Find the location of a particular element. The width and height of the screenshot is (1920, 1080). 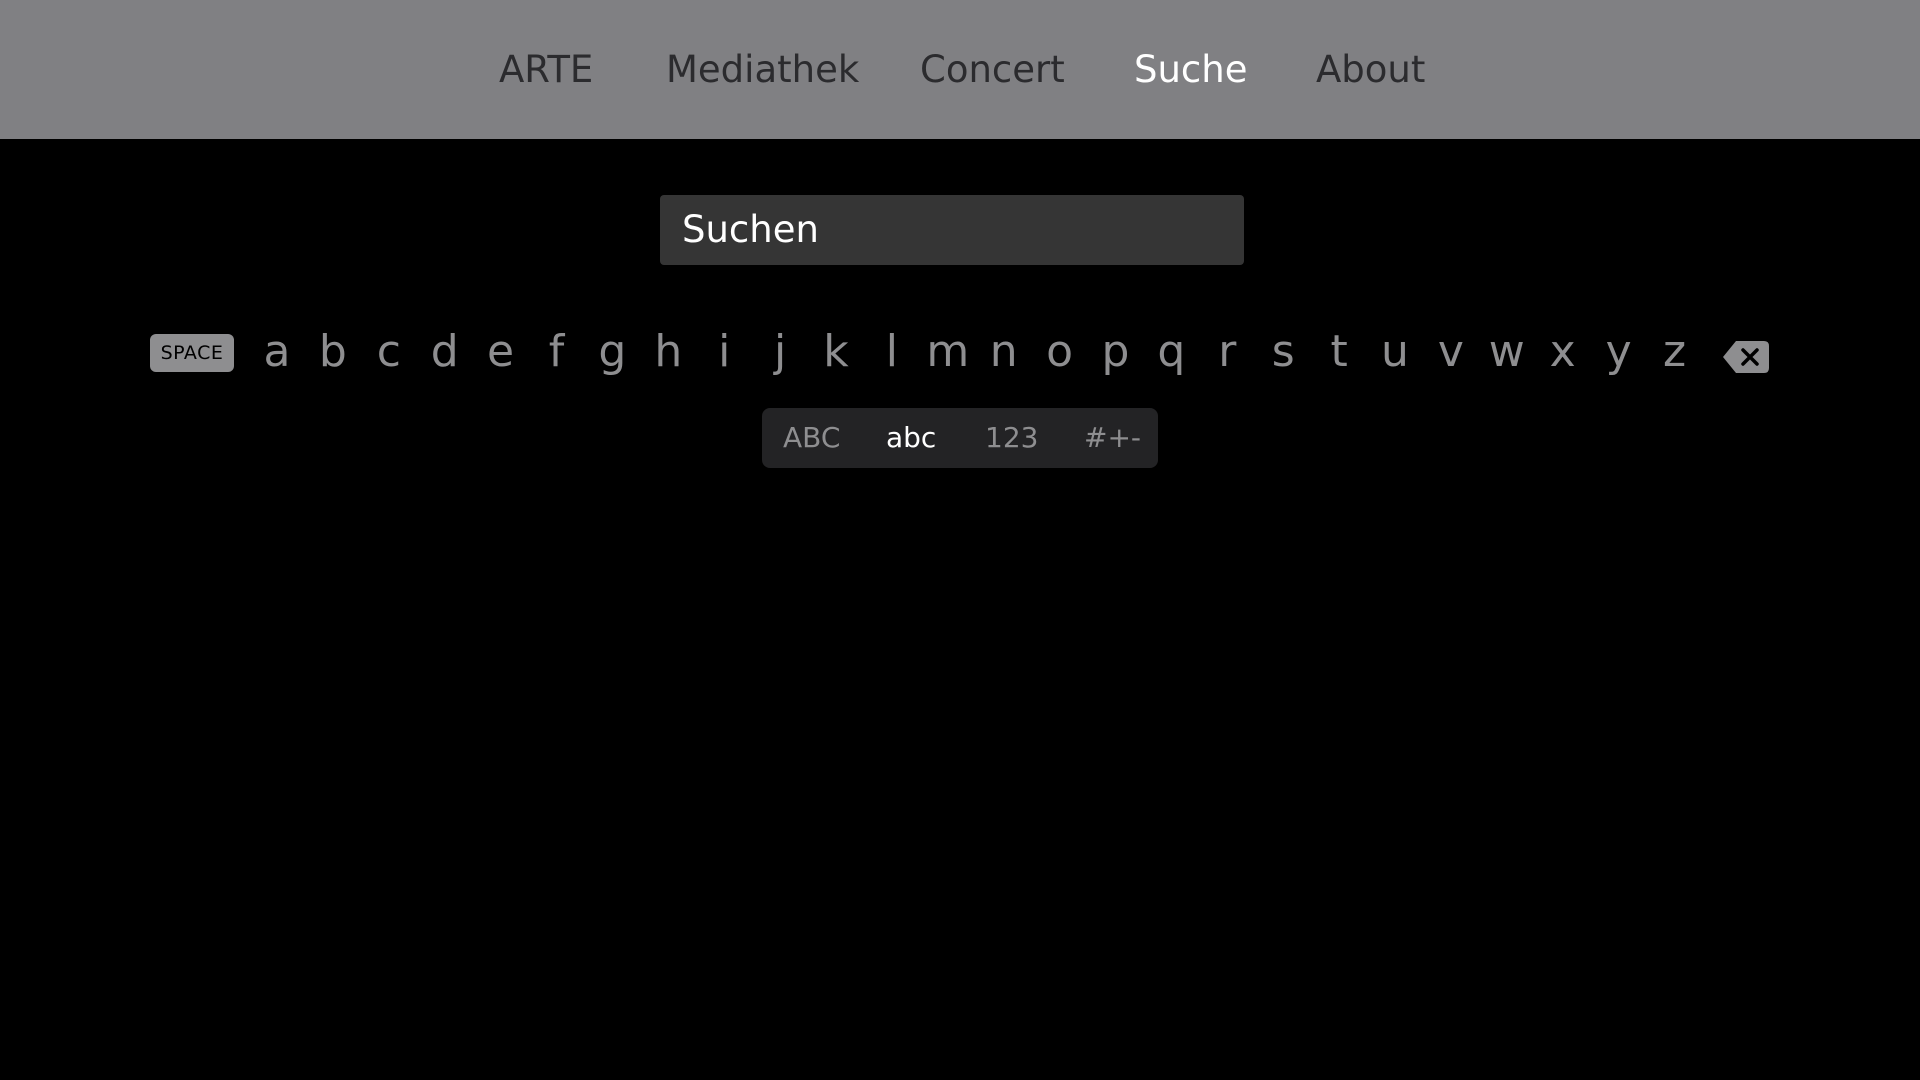

top-navigation-bar: ARTE Mediathek Concert Suche About is located at coordinates (960, 69).